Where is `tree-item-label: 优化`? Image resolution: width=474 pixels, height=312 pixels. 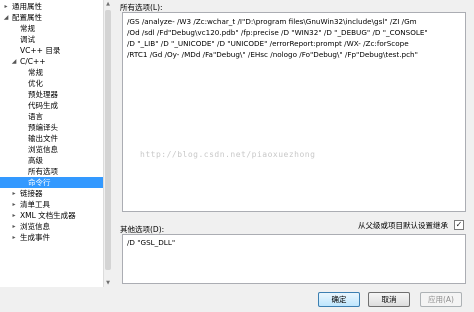 tree-item-label: 优化 is located at coordinates (35, 83).